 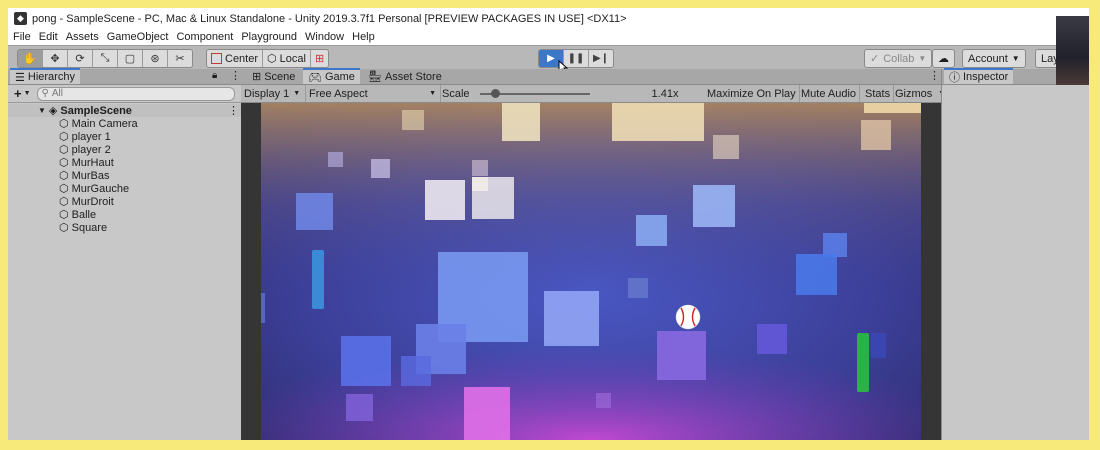 What do you see at coordinates (214, 75) in the screenshot?
I see `lock-icon: 🔒︎` at bounding box center [214, 75].